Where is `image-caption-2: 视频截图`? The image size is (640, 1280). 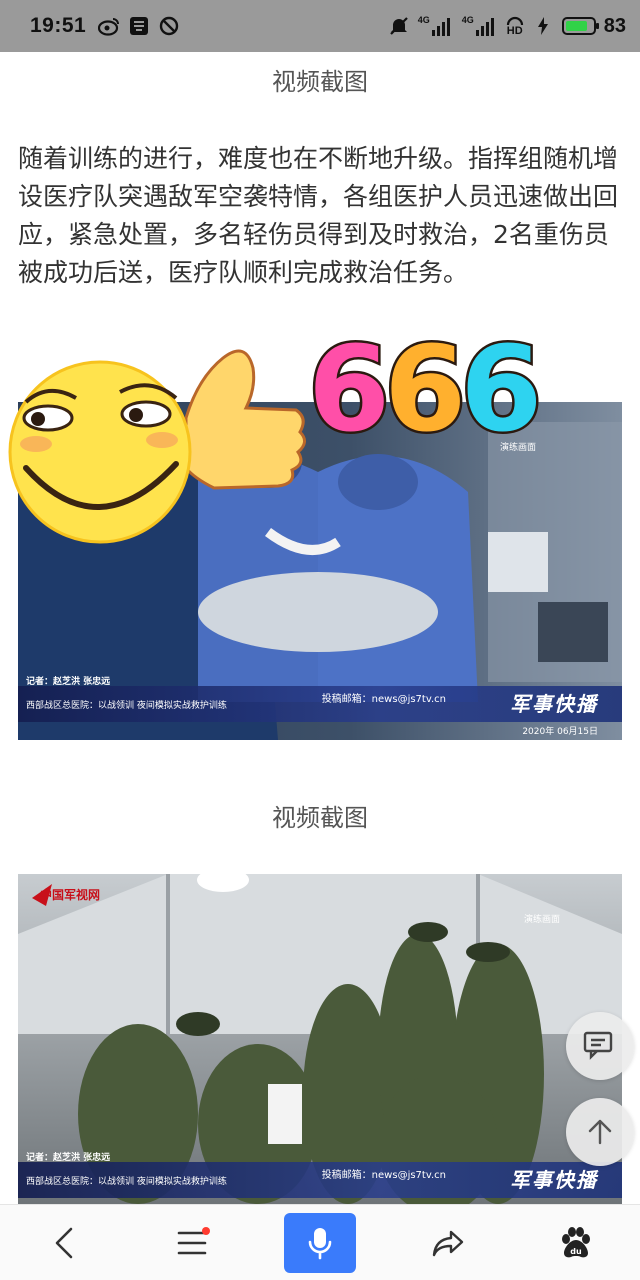 image-caption-2: 视频截图 is located at coordinates (320, 818).